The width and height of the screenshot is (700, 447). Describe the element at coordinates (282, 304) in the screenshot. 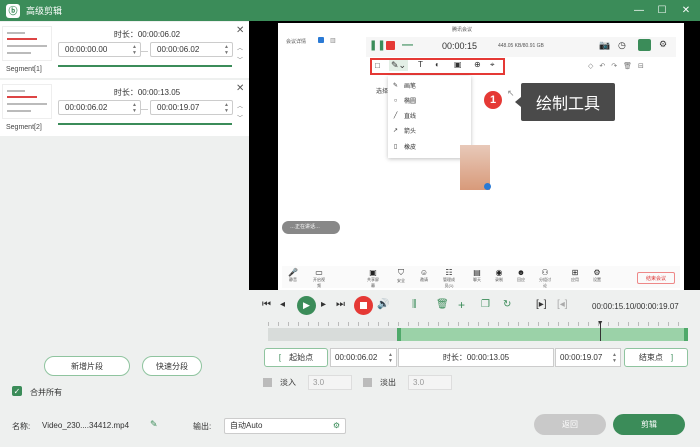

I see `step-back-icon: ◂` at that location.